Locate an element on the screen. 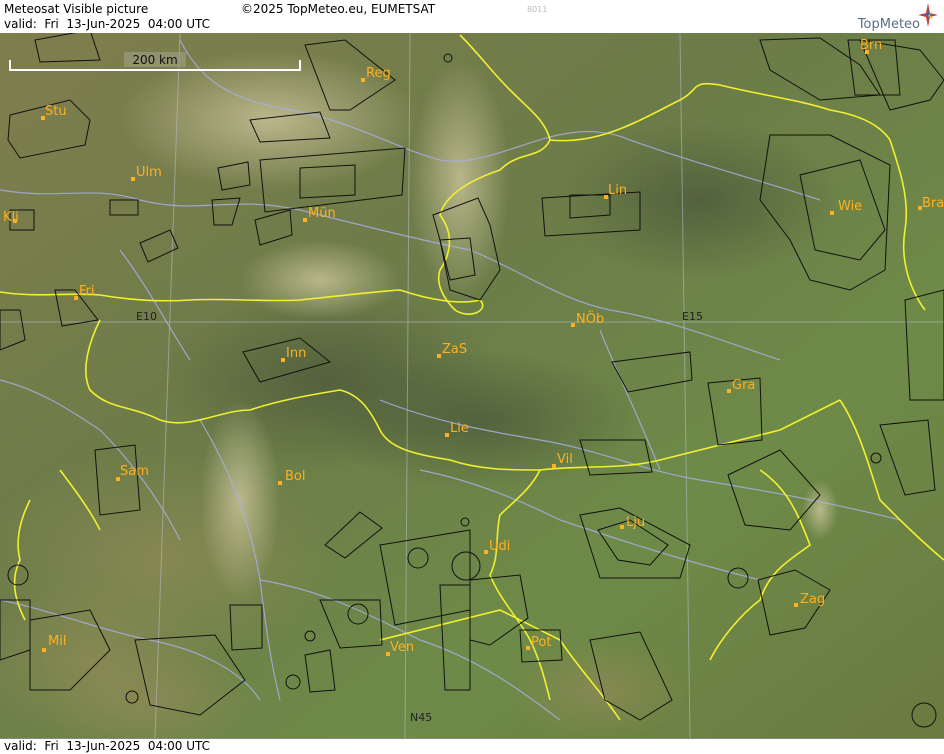 The image size is (944, 754). grid-label-n45: N45 is located at coordinates (421, 717).